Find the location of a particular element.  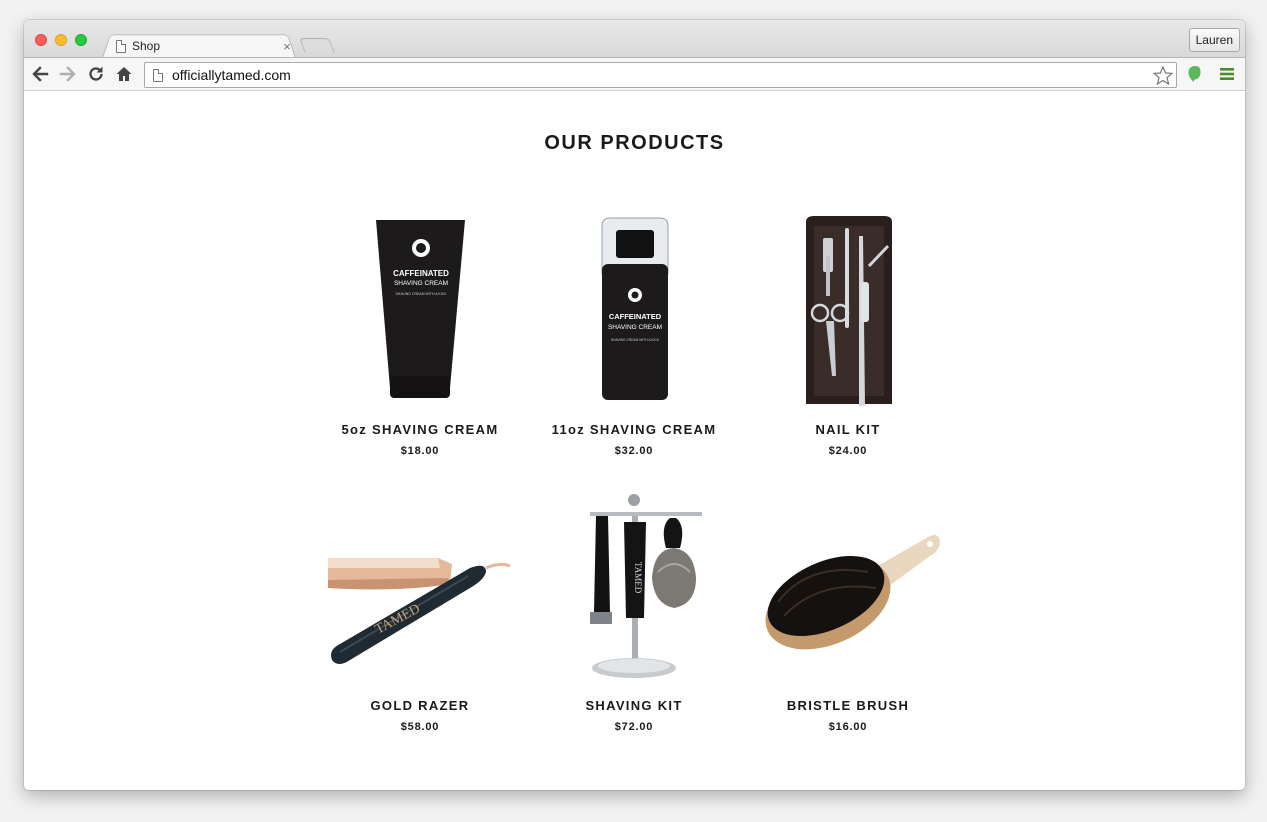

tab-strip: Shop × Lauren is located at coordinates (634, 39).